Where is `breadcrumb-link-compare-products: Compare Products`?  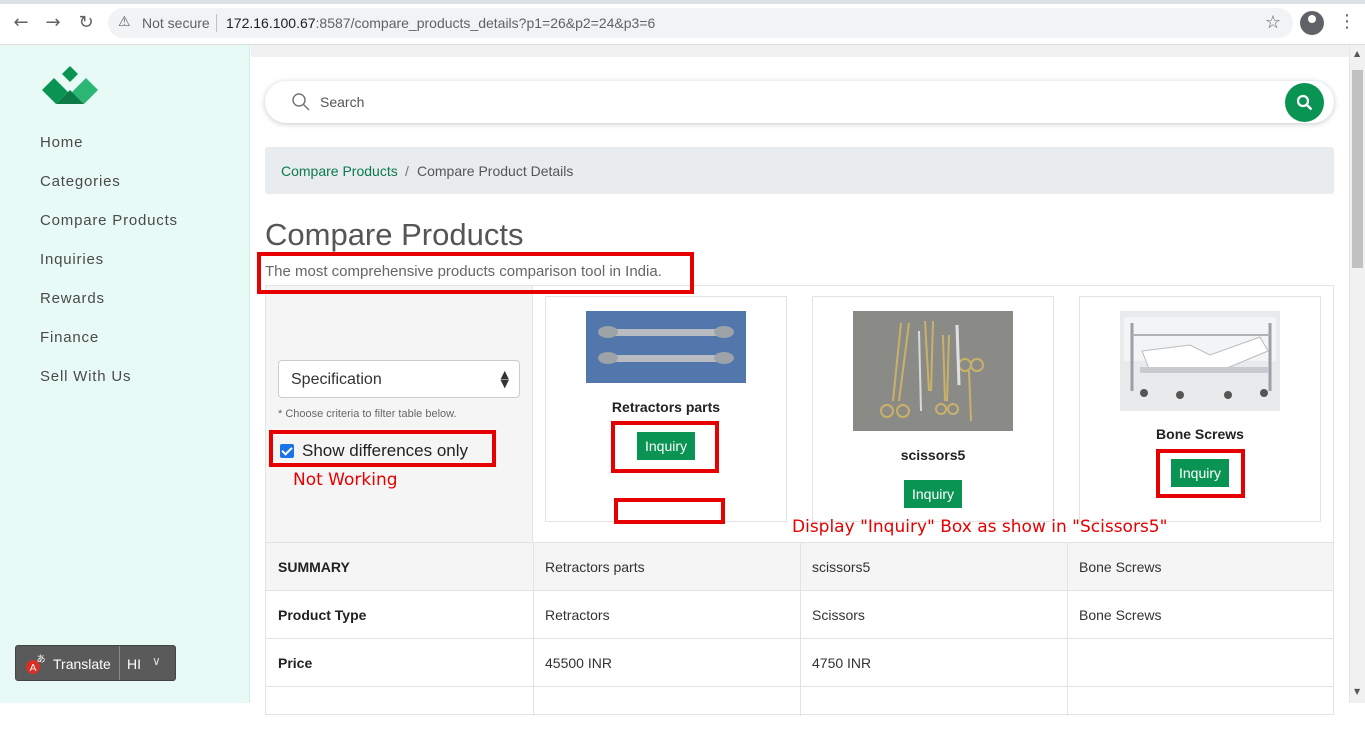 breadcrumb-link-compare-products: Compare Products is located at coordinates (339, 171).